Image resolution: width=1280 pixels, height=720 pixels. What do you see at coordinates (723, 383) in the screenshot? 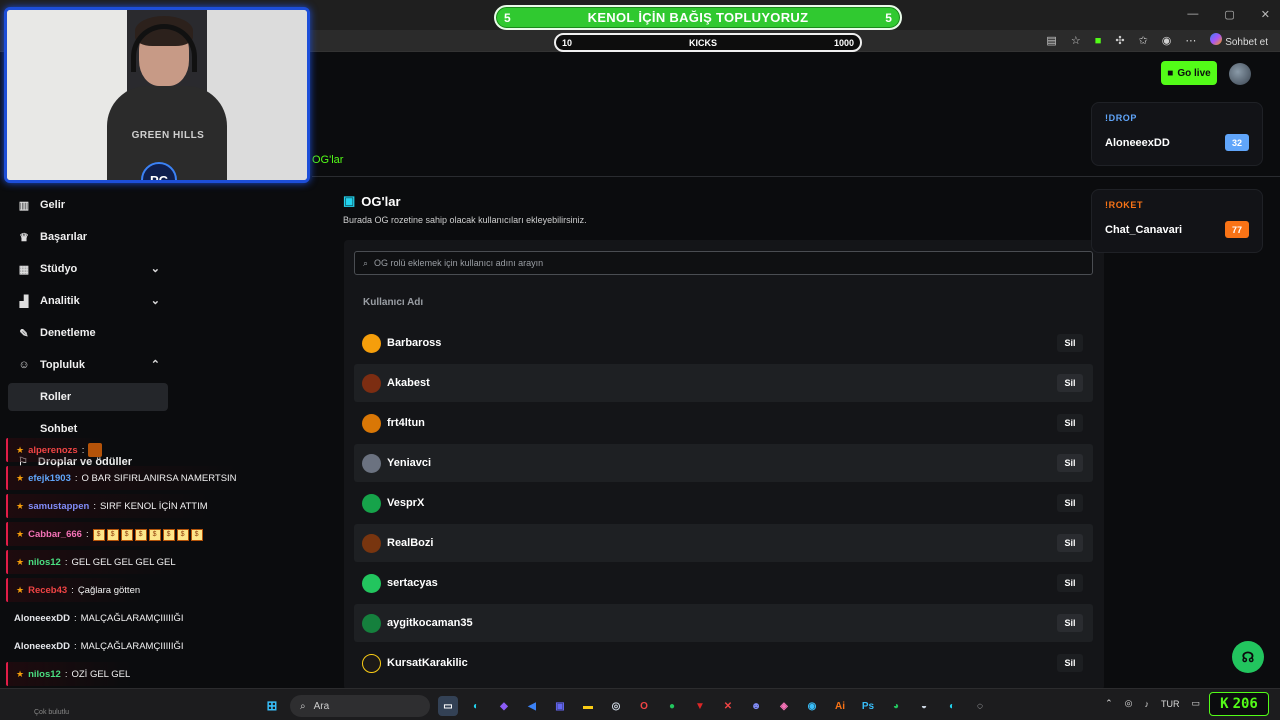
I see `table-row: Akabest Sil` at bounding box center [723, 383].